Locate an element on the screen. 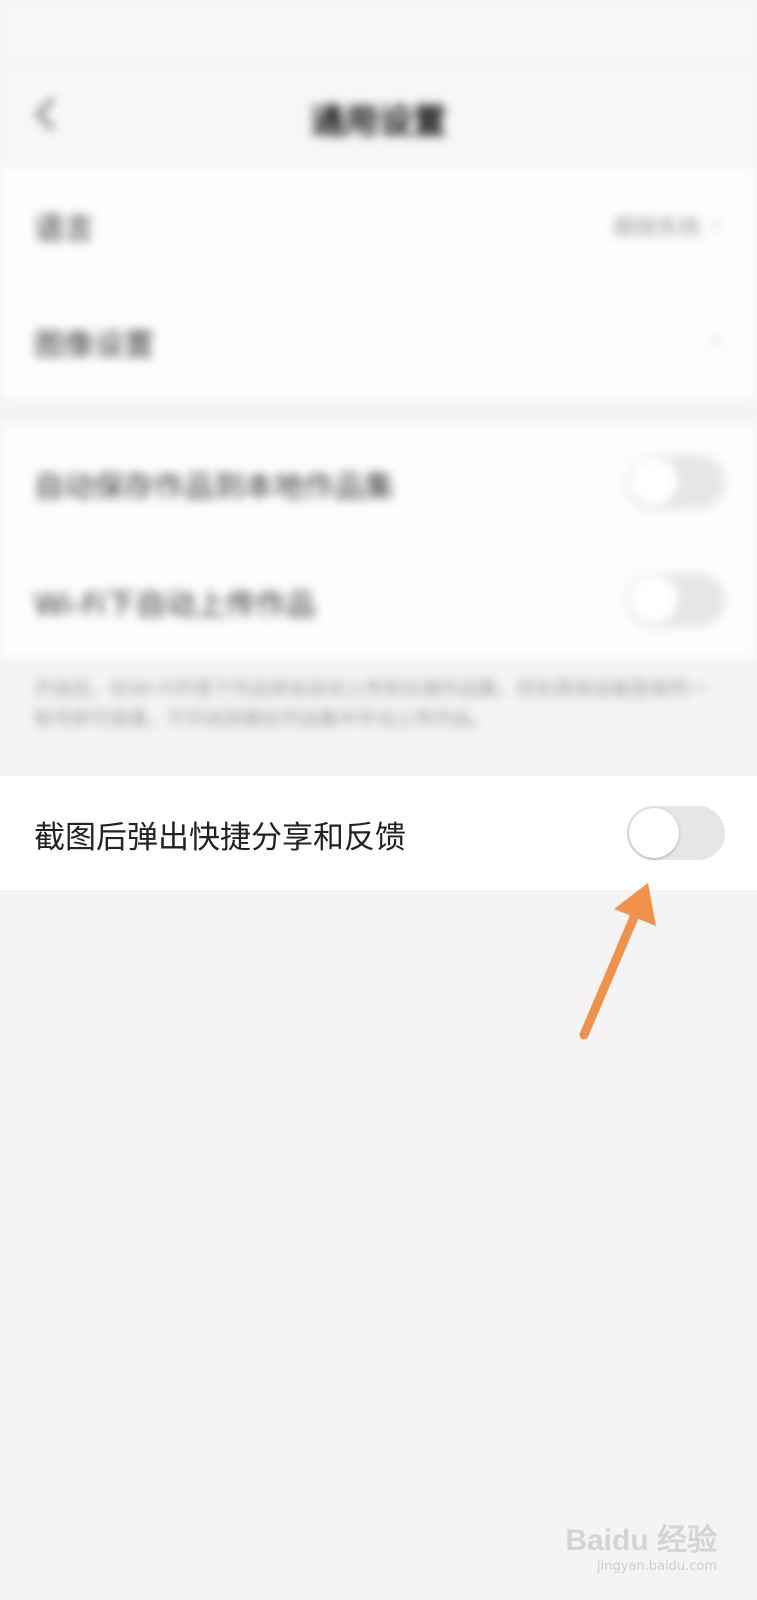 This screenshot has width=757, height=1600. watermark: Baidu 经验 jingyan.baidu.com is located at coordinates (641, 1544).